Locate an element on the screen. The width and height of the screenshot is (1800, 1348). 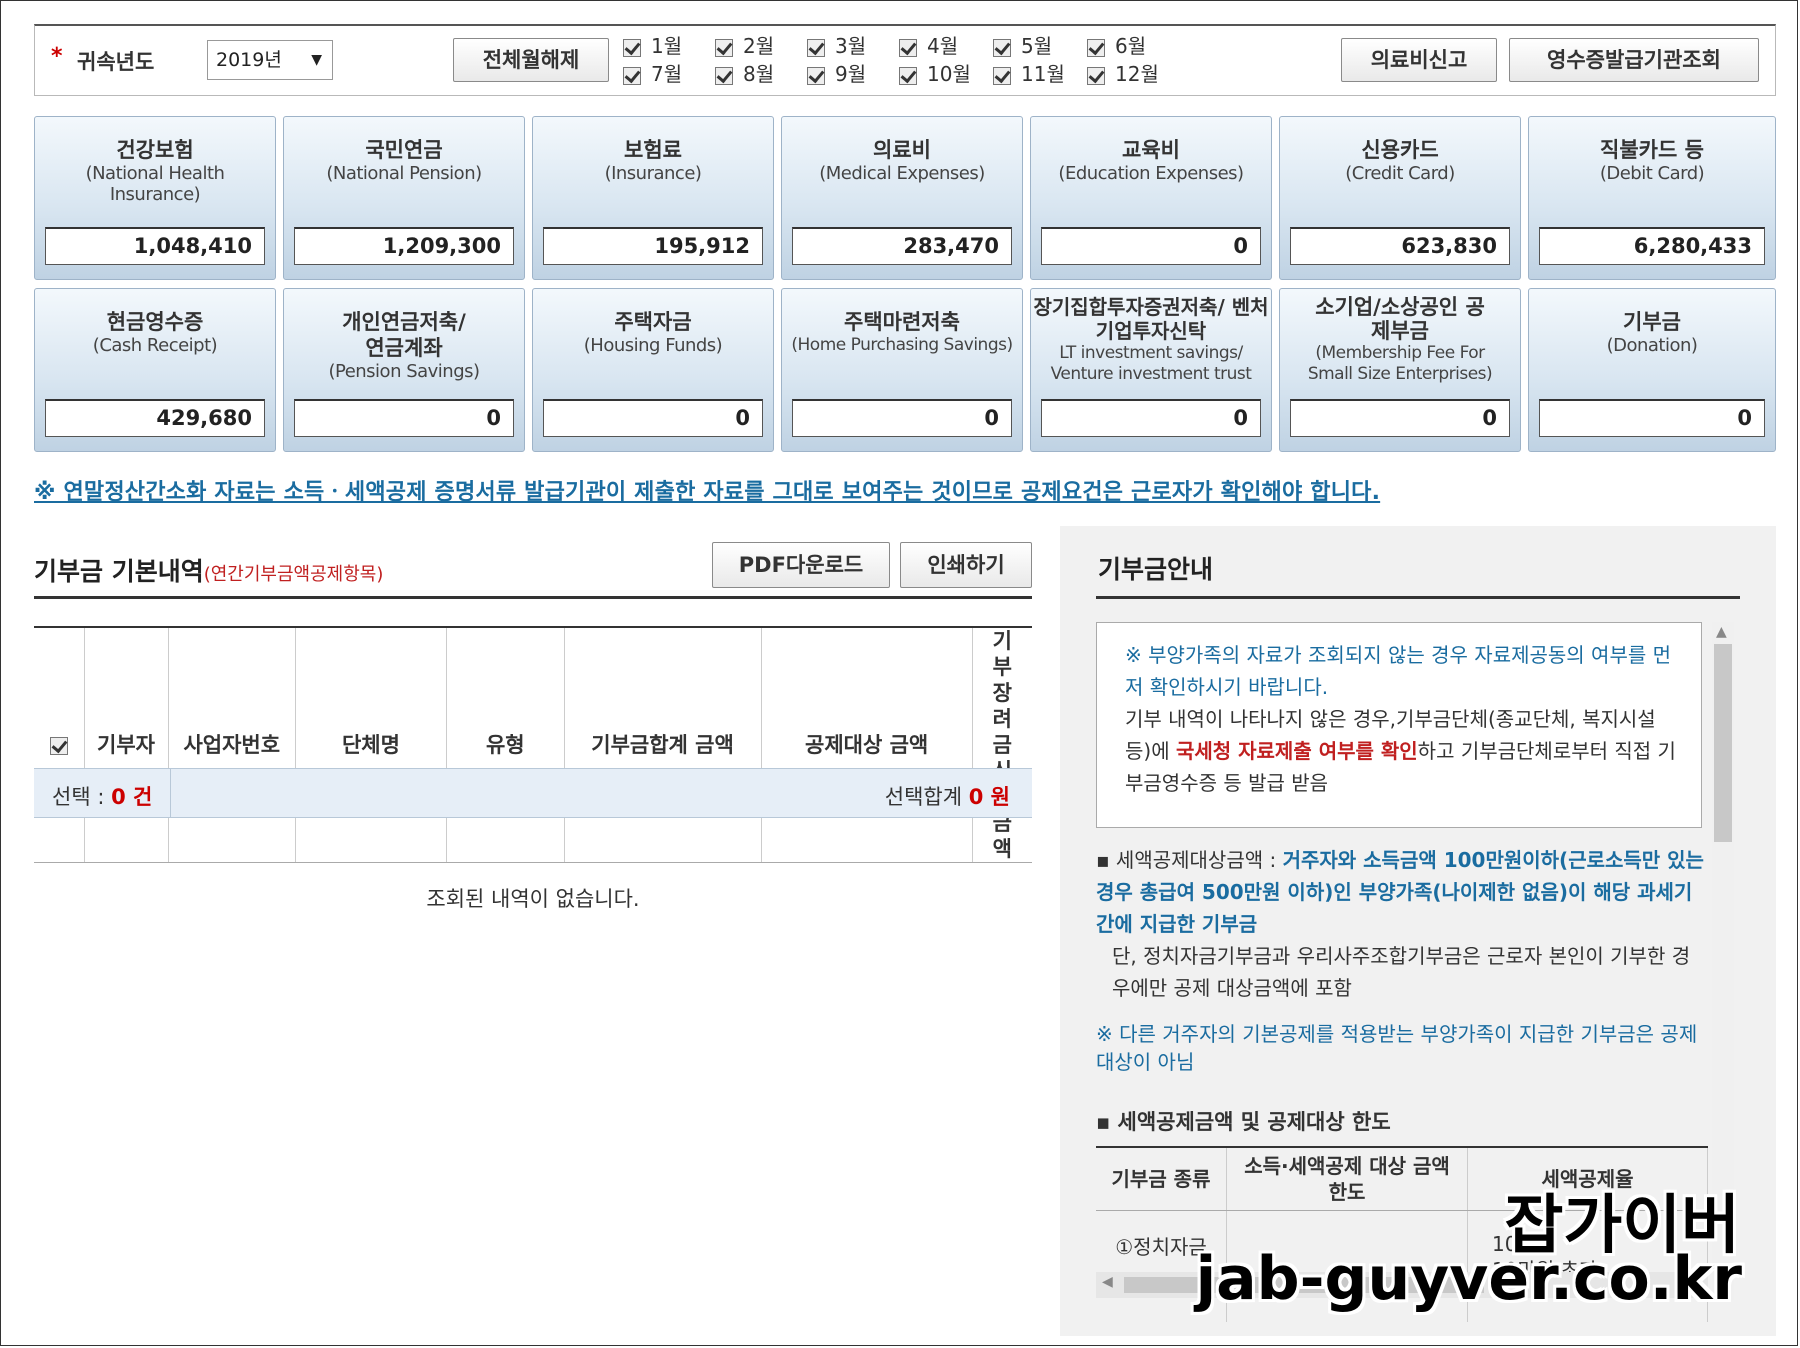
year-select: 2019년 ▼ is located at coordinates (270, 60).